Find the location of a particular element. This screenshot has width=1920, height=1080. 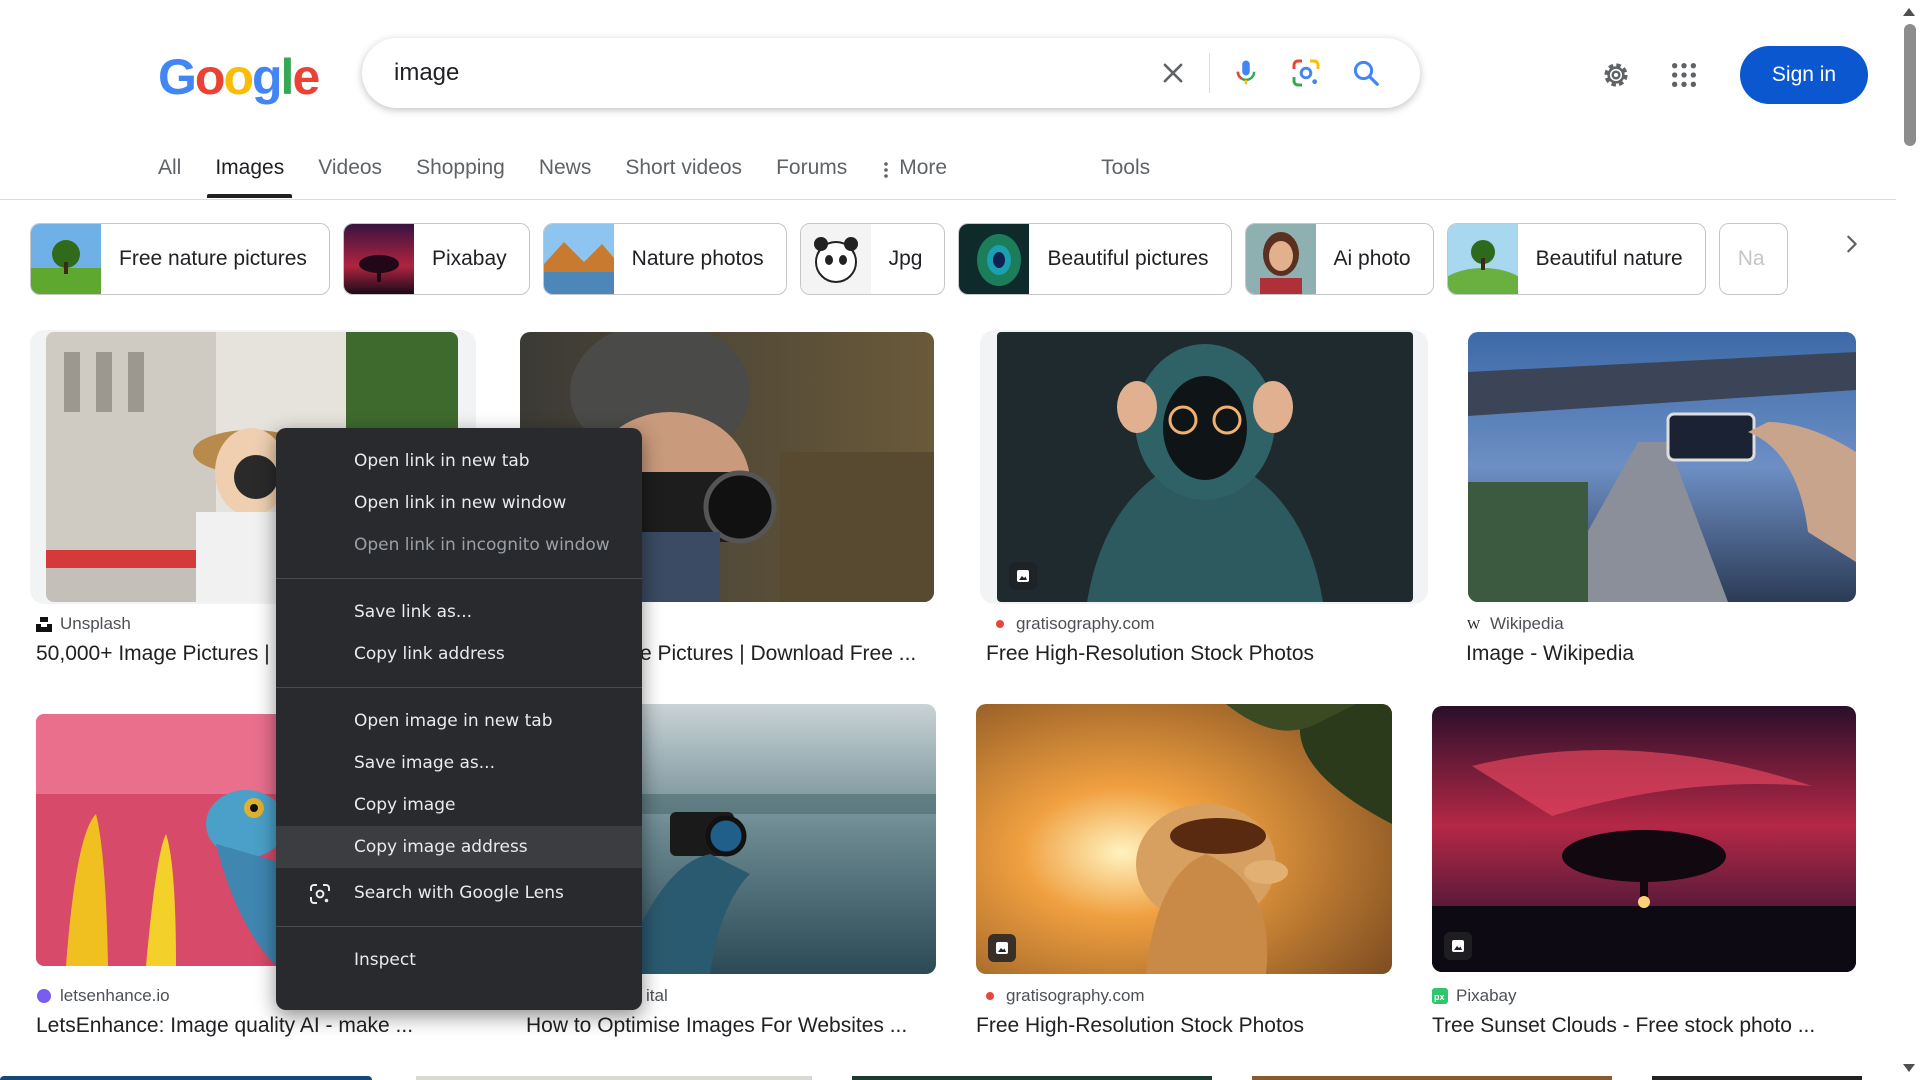

tab-short-videos: Short videos is located at coordinates (683, 174).